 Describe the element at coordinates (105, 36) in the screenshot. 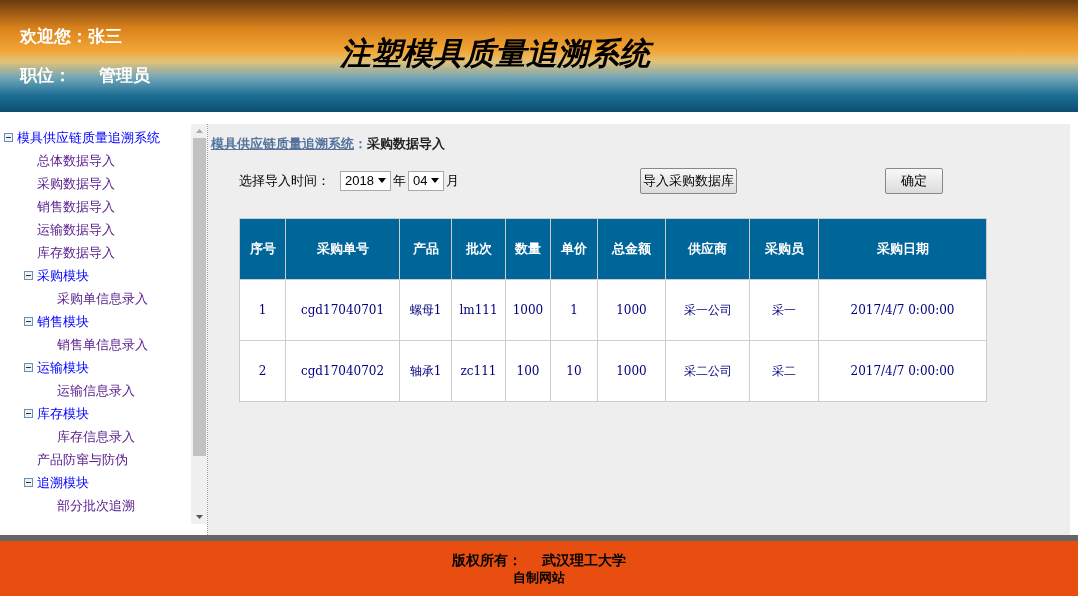

I see `user-name: 张三` at that location.